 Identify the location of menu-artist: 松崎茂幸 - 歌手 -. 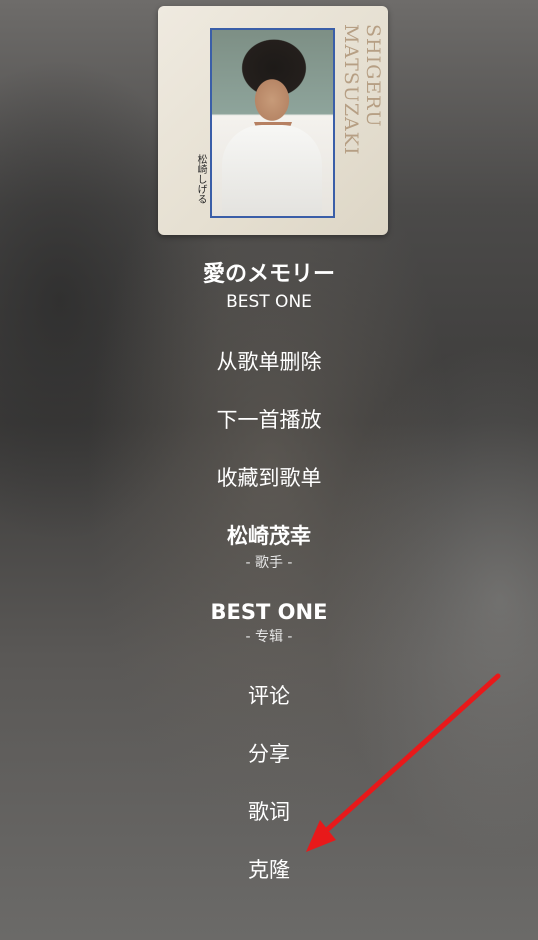
(269, 546).